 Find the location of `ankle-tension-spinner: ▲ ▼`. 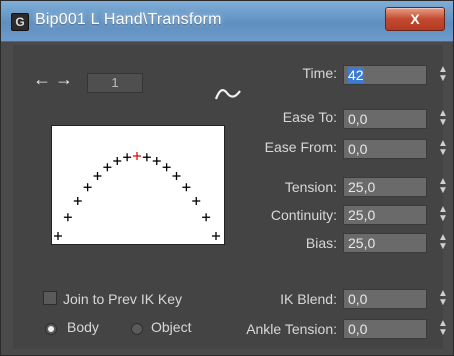

ankle-tension-spinner: ▲ ▼ is located at coordinates (443, 329).